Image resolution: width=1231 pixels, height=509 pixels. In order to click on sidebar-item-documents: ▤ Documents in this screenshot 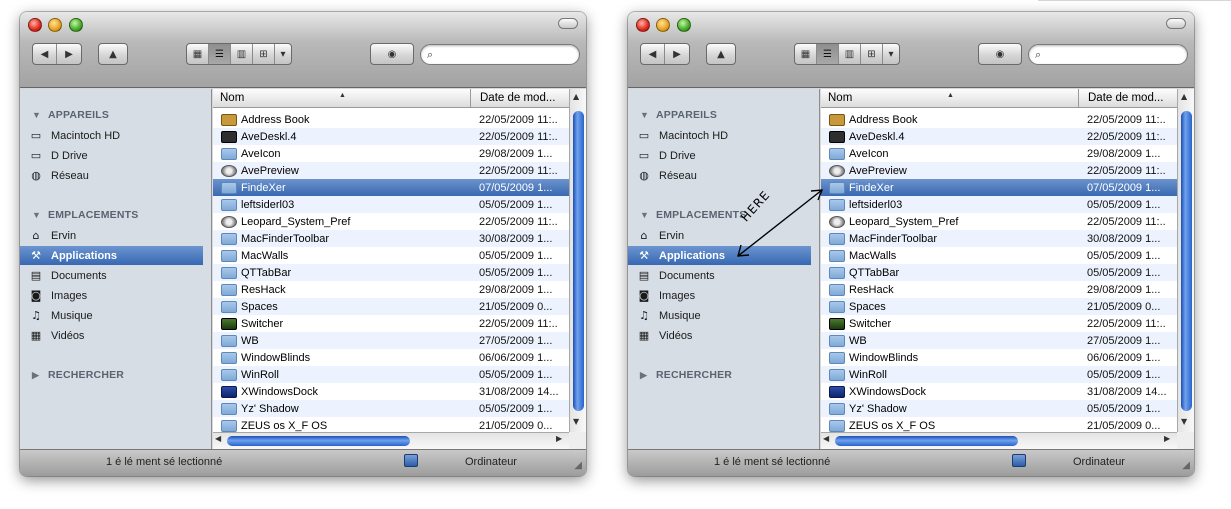, I will do `click(719, 275)`.